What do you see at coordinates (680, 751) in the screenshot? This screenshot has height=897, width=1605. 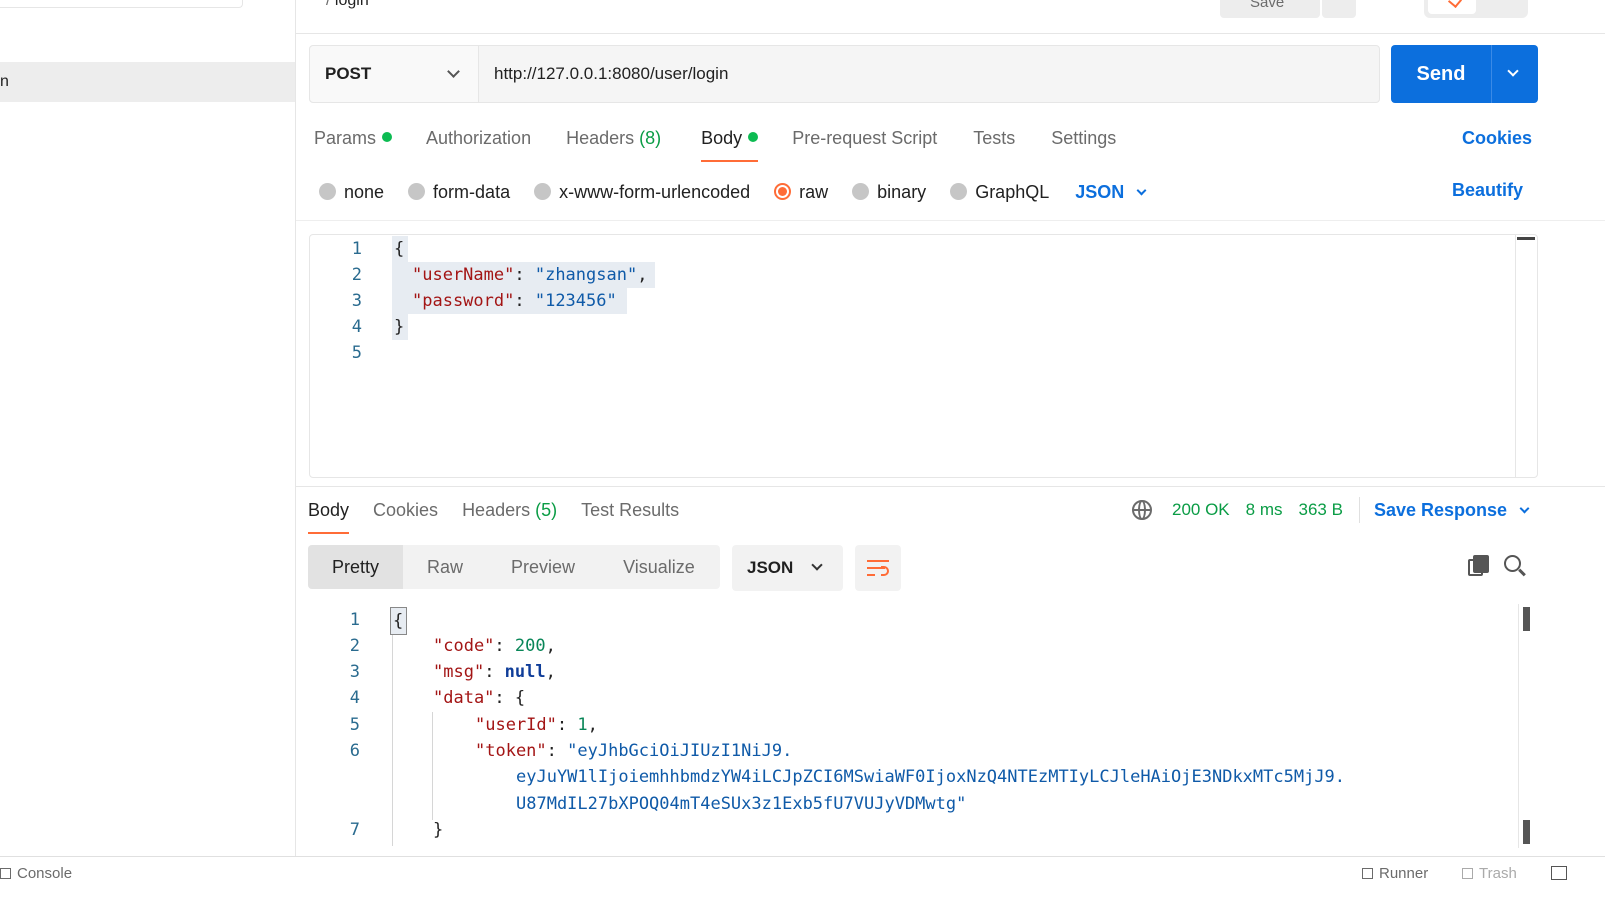 I see `json-value: "eyJhbGciOiJIUzI1NiJ9.` at bounding box center [680, 751].